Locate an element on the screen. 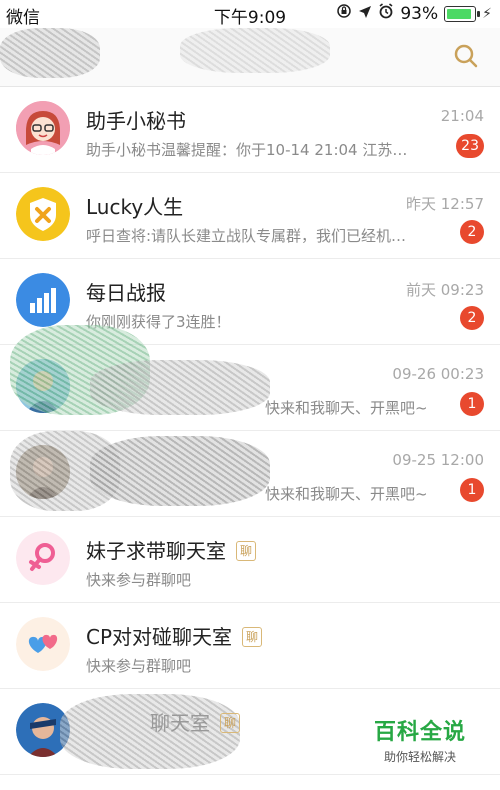  hearts-avatar is located at coordinates (43, 644).